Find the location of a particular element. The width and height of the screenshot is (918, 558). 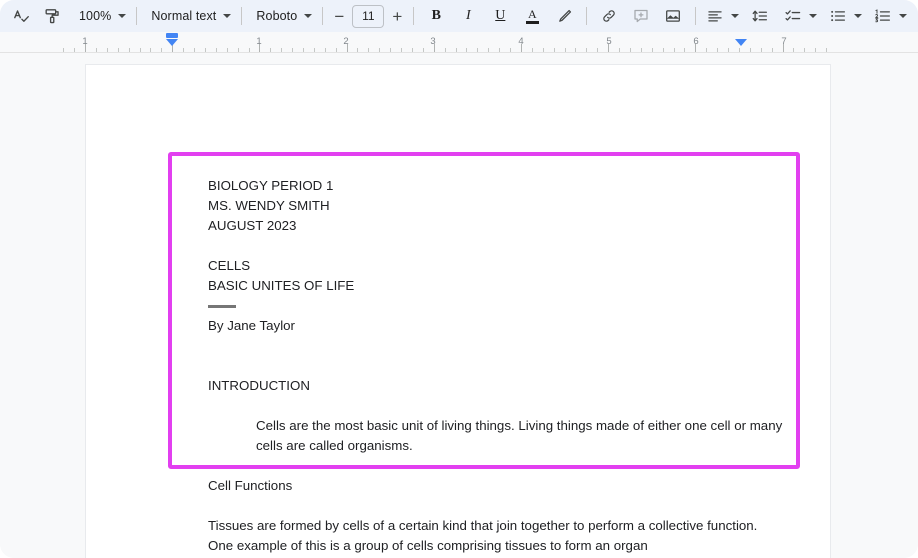

numbered-list-glyph is located at coordinates (883, 16).